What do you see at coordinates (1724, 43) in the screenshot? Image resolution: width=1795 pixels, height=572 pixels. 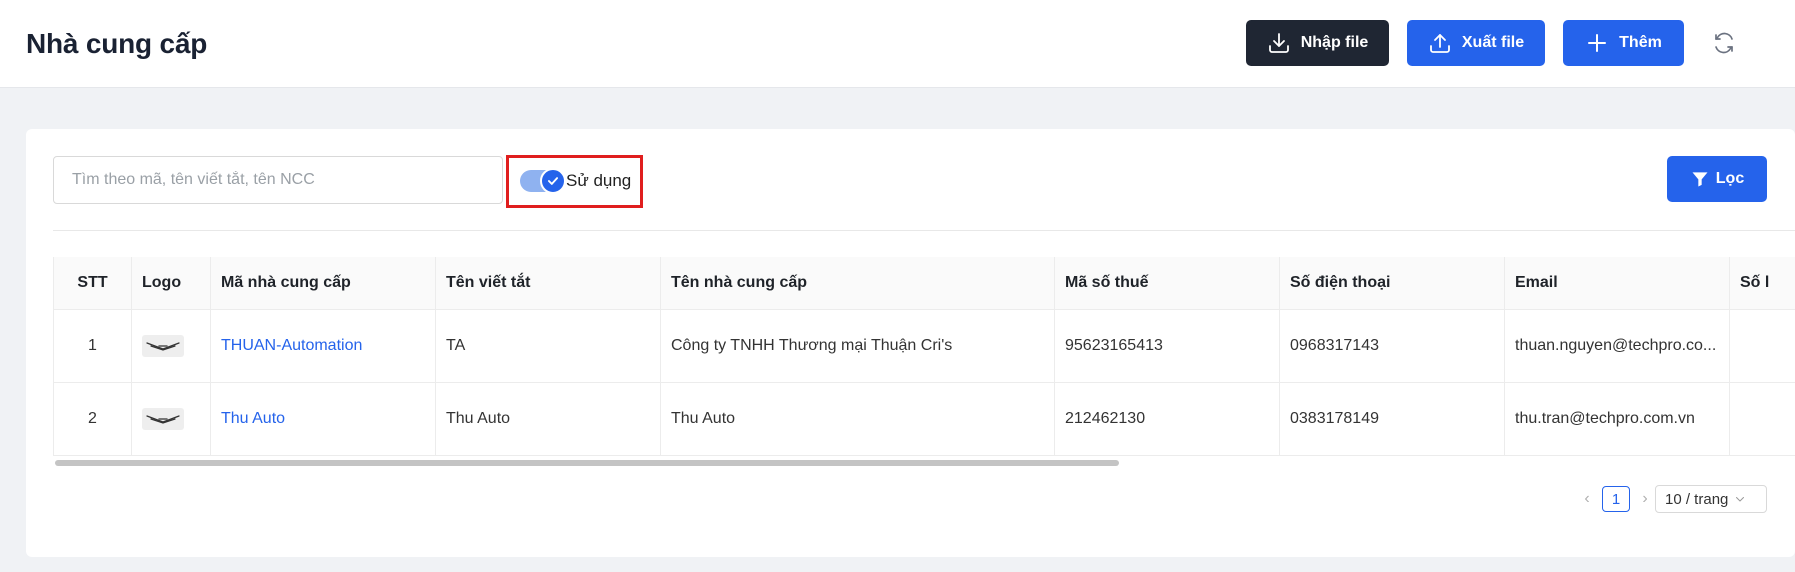 I see `refresh-icon` at bounding box center [1724, 43].